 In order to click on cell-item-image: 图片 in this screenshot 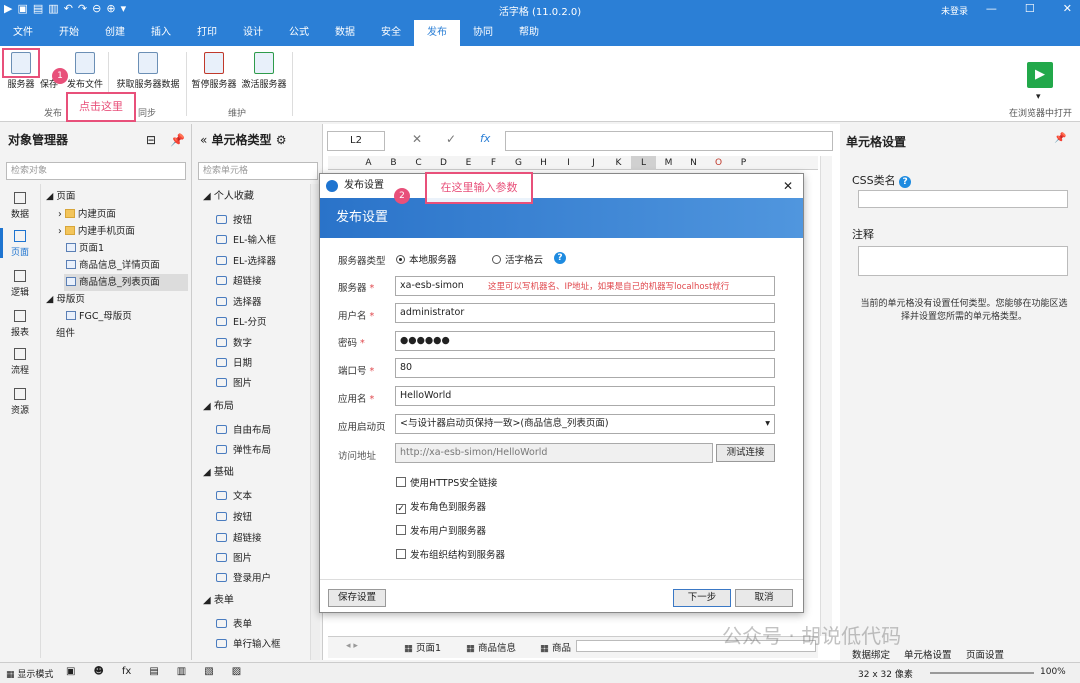, I will do `click(234, 384)`.